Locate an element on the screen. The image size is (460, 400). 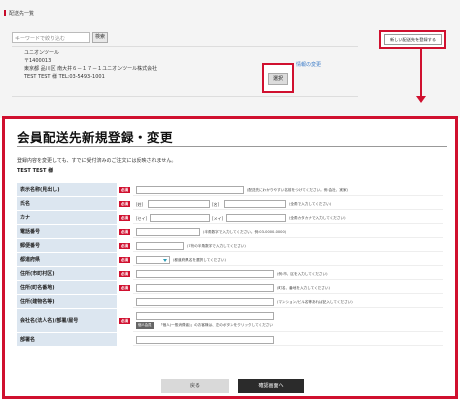
first-name-label: [名] is located at coordinates (216, 204).